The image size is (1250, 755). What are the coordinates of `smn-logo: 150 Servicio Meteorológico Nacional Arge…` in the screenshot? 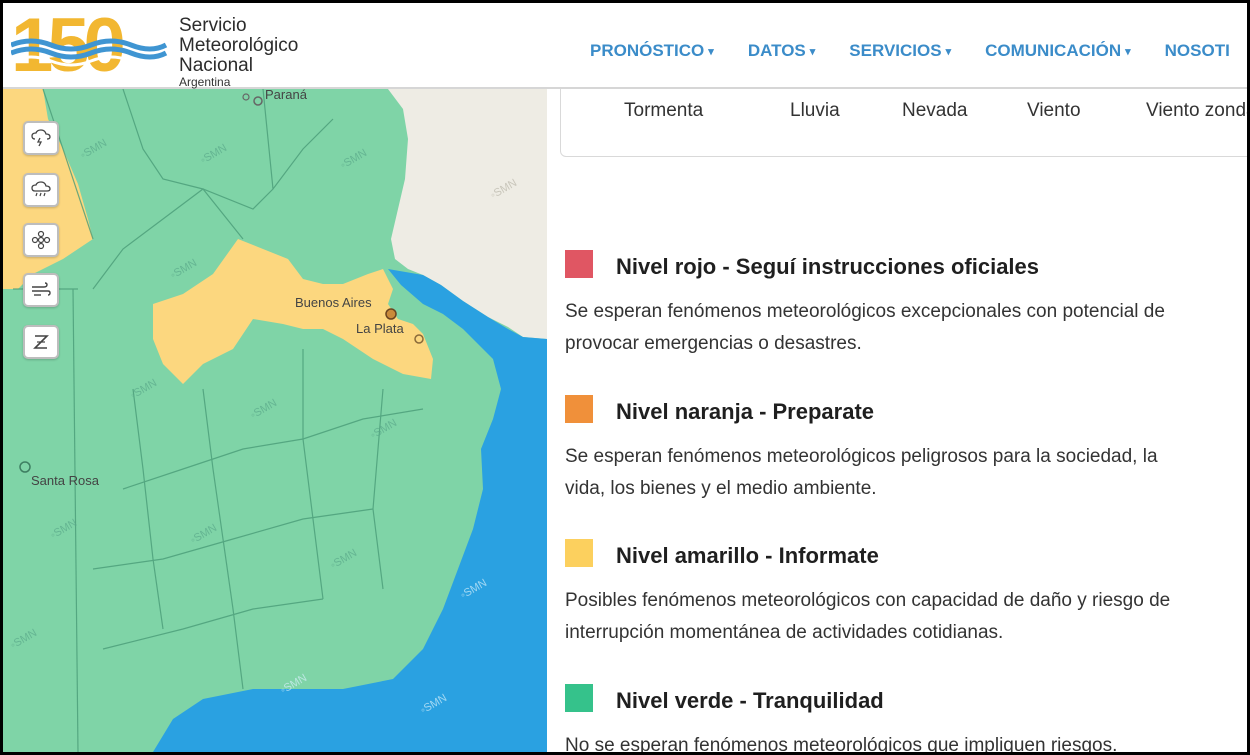 It's located at (160, 45).